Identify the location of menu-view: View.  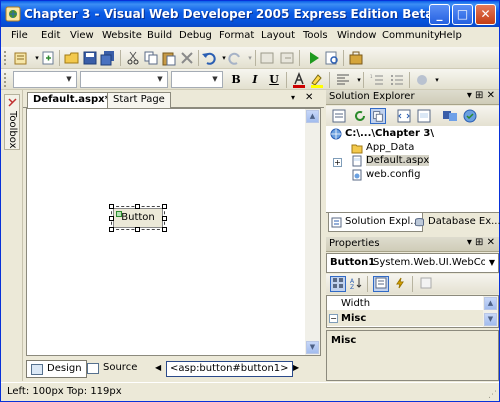
(82, 35).